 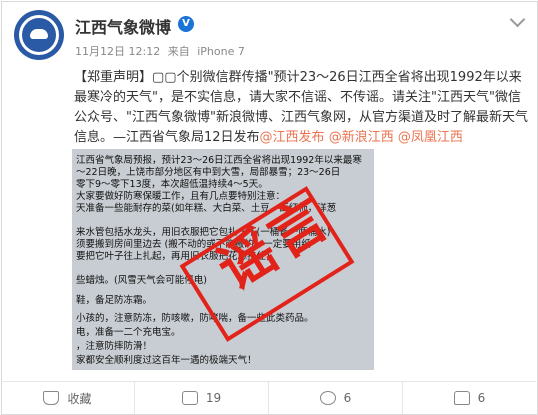 What do you see at coordinates (162, 51) in the screenshot?
I see `post-meta: 11月12日 12:12 来自 iPhone 7` at bounding box center [162, 51].